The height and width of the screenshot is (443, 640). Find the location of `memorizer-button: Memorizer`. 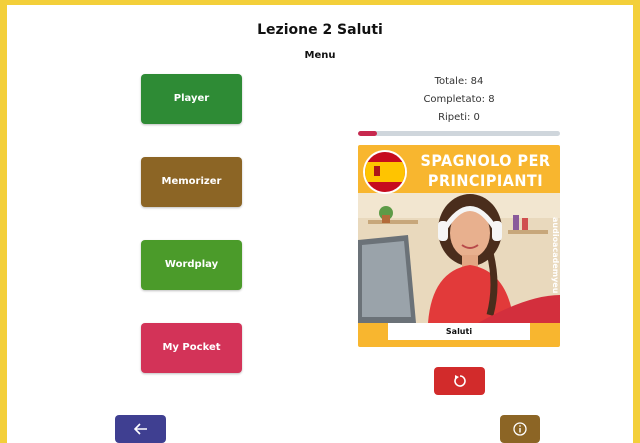

memorizer-button: Memorizer is located at coordinates (191, 182).